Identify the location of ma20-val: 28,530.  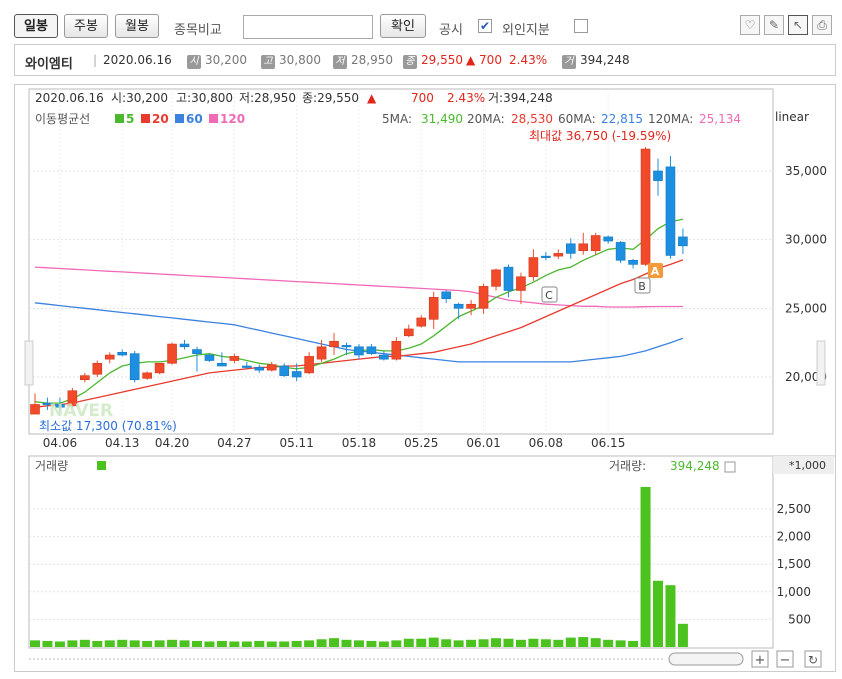
(532, 119).